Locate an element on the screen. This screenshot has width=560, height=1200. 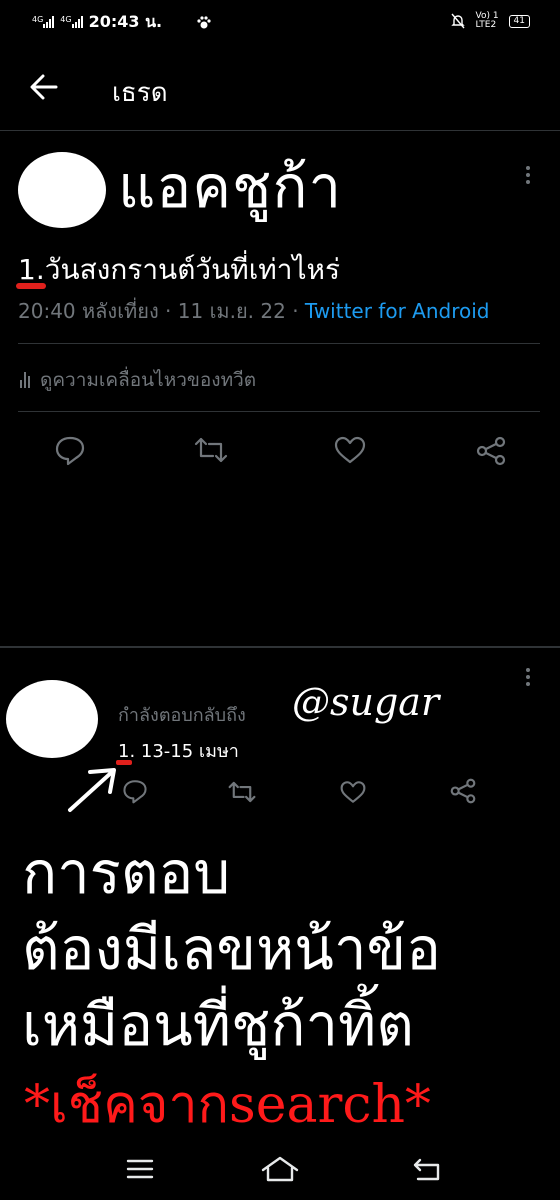
app-header: เธรด is located at coordinates (280, 87).